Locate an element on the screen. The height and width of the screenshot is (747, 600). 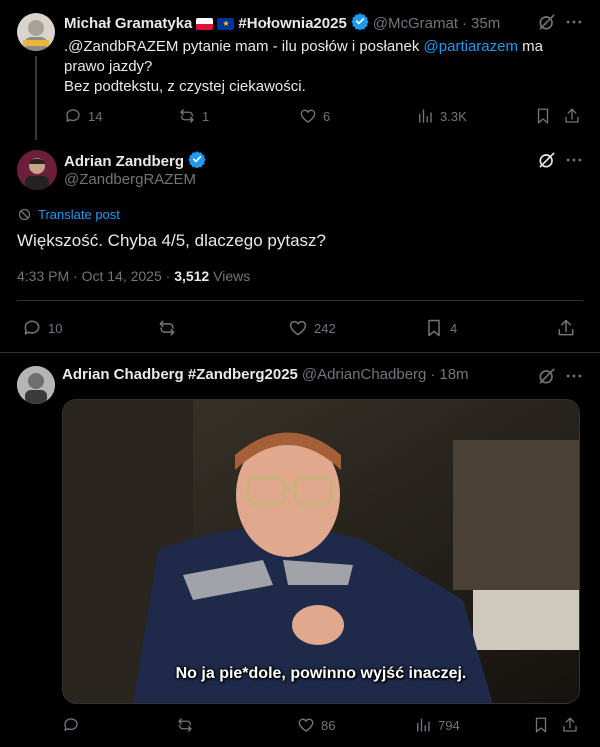
thread-line is located at coordinates (36, 98).